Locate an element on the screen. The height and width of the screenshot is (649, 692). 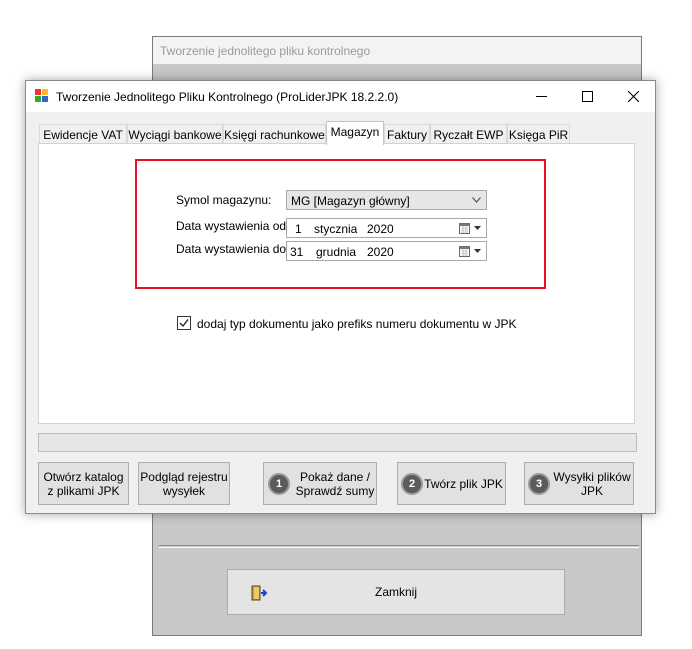
date-to-picker: 31 grudnia 2020 is located at coordinates (386, 251).